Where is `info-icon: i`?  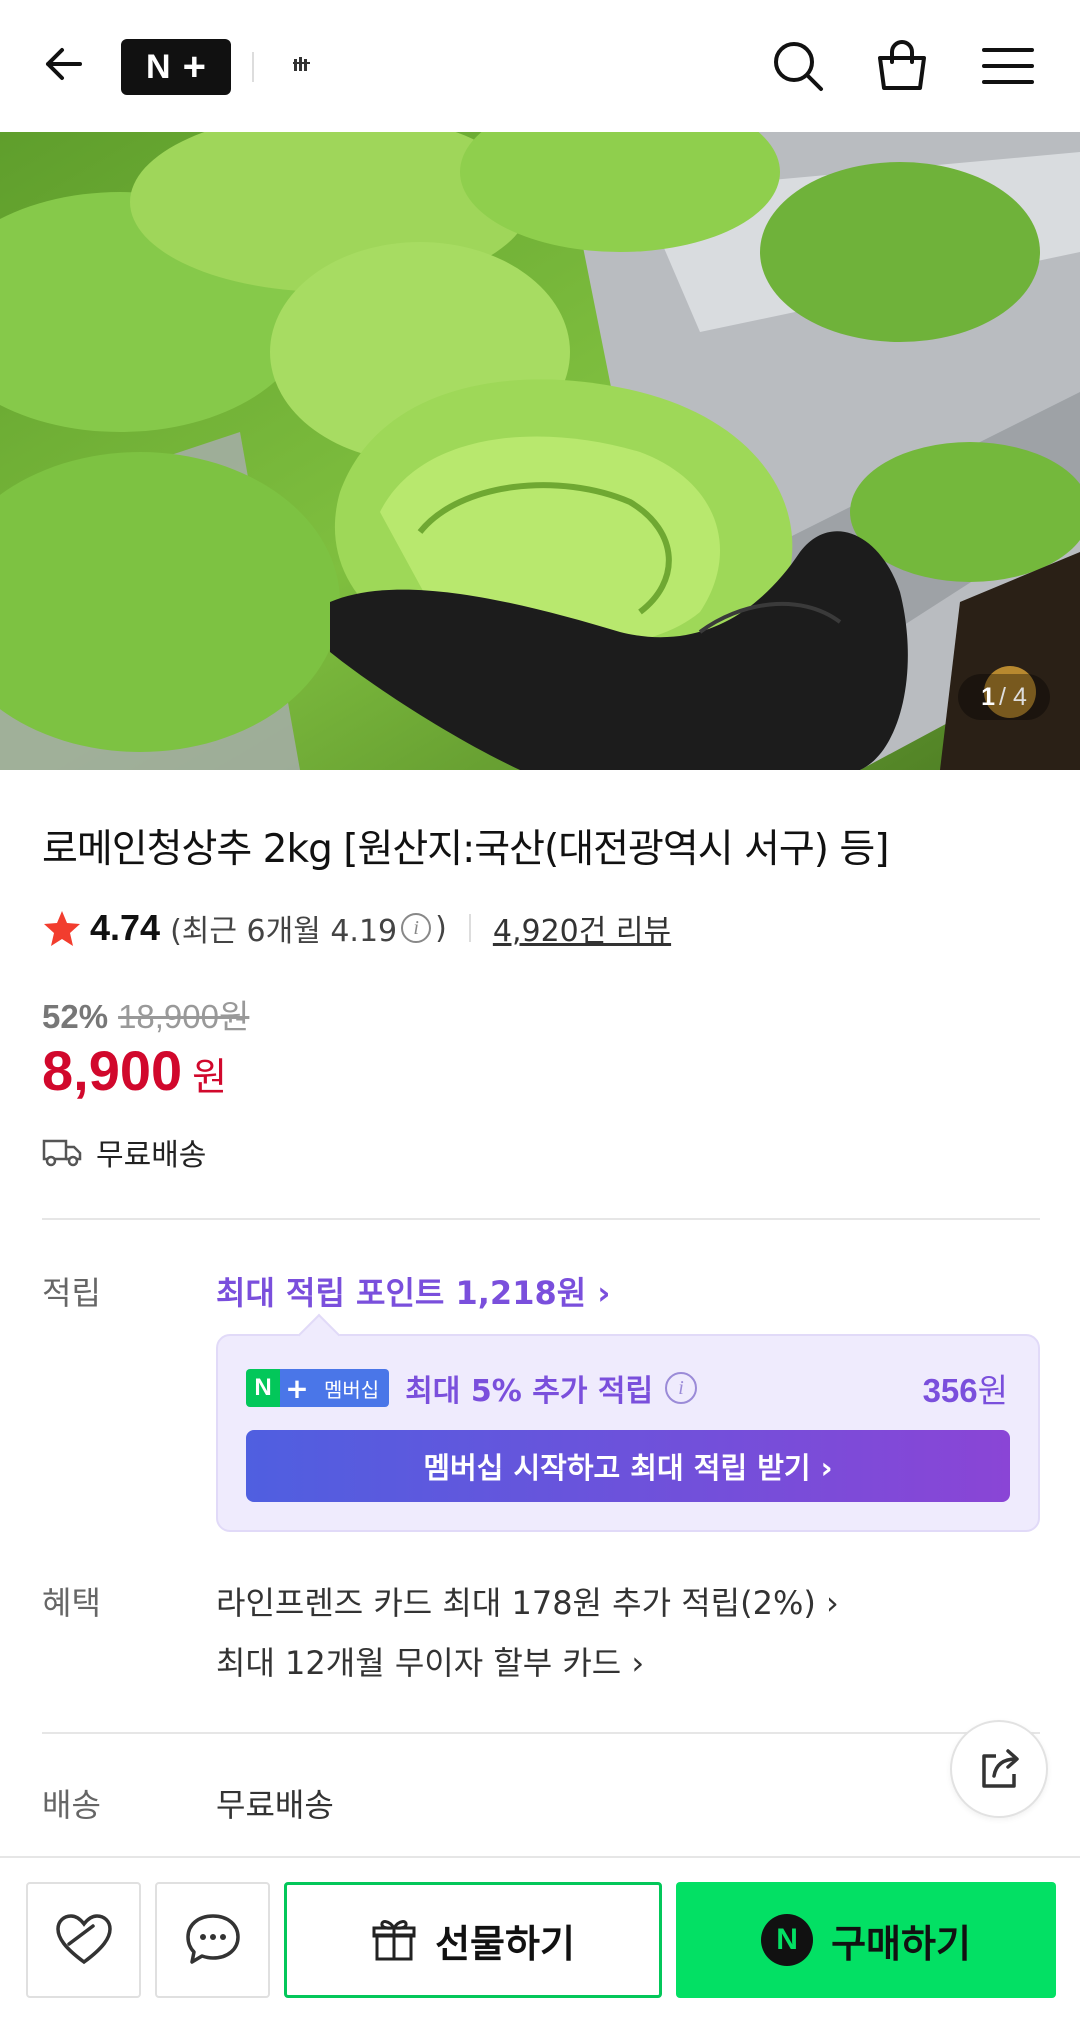 info-icon: i is located at coordinates (416, 928).